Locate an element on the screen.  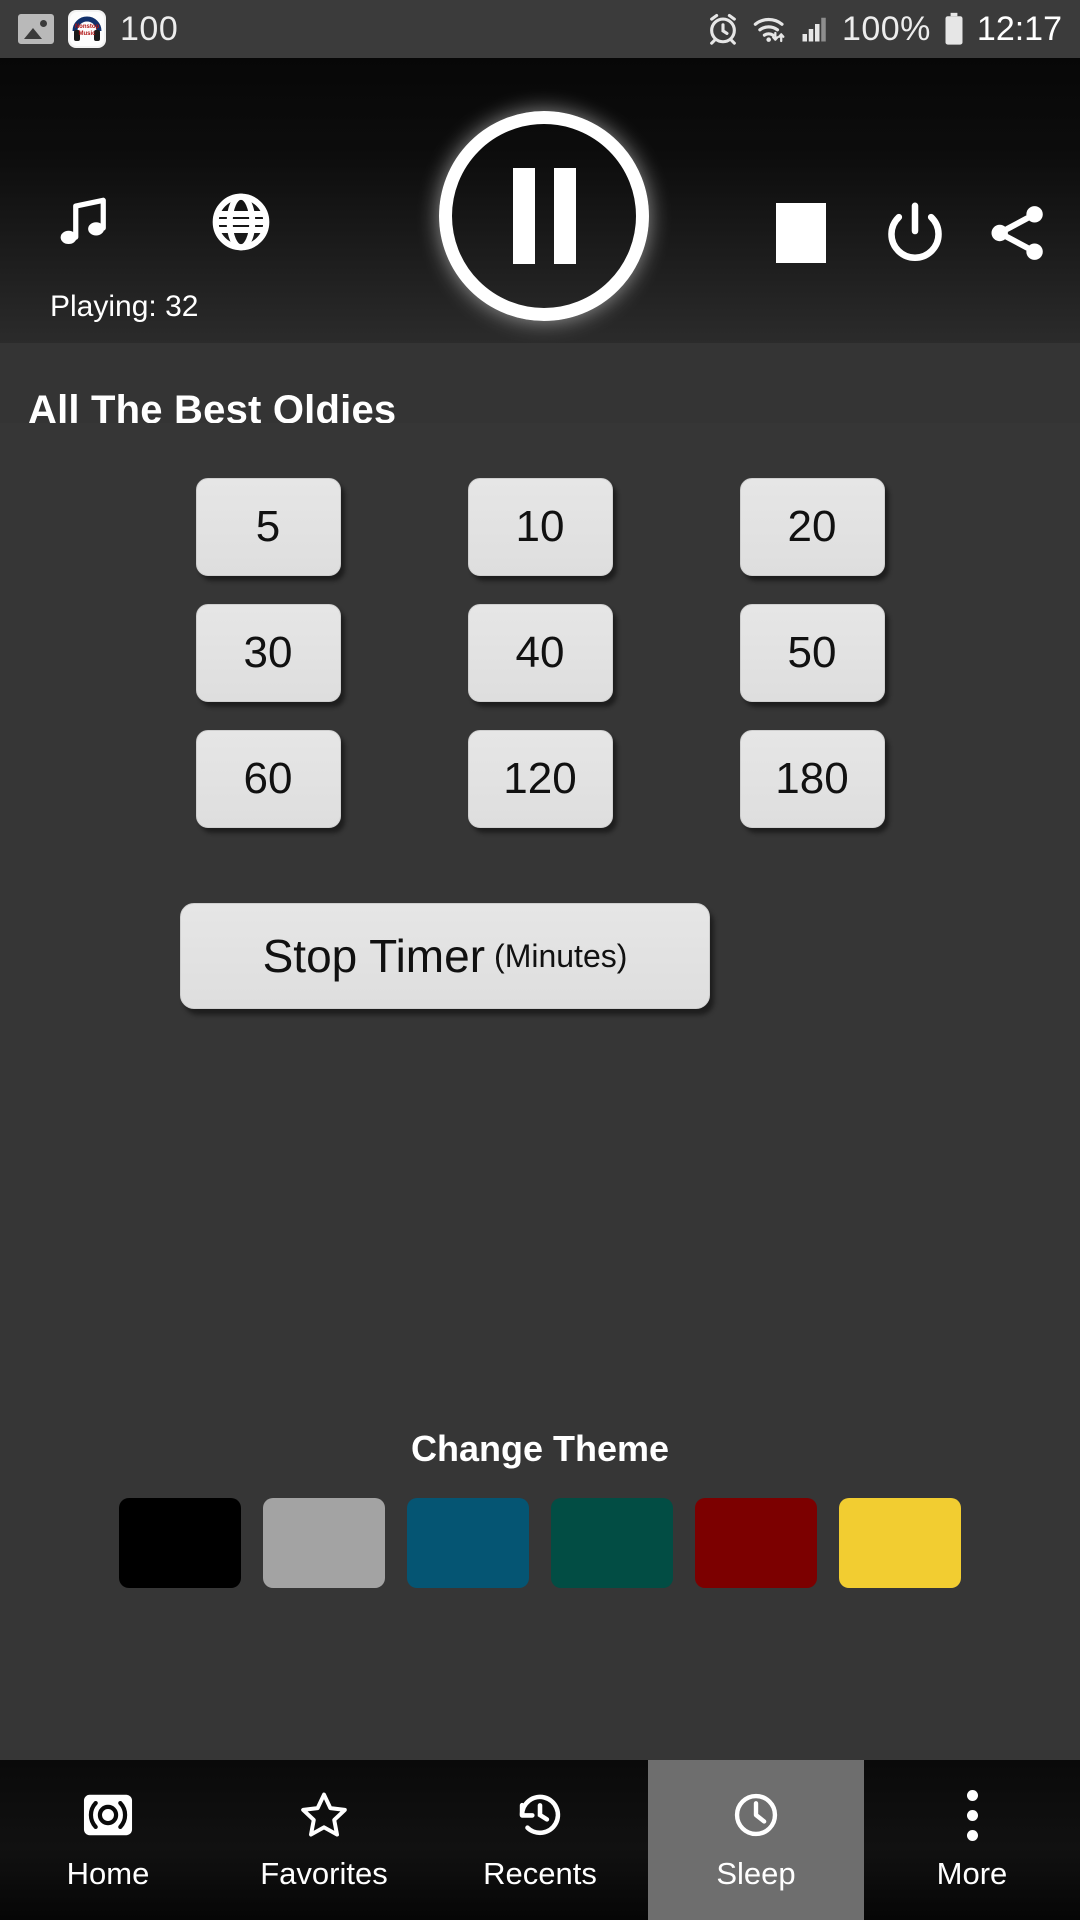
bottom-navigation-bar: Home Favorites Recents Sleep More is located at coordinates (540, 1840).